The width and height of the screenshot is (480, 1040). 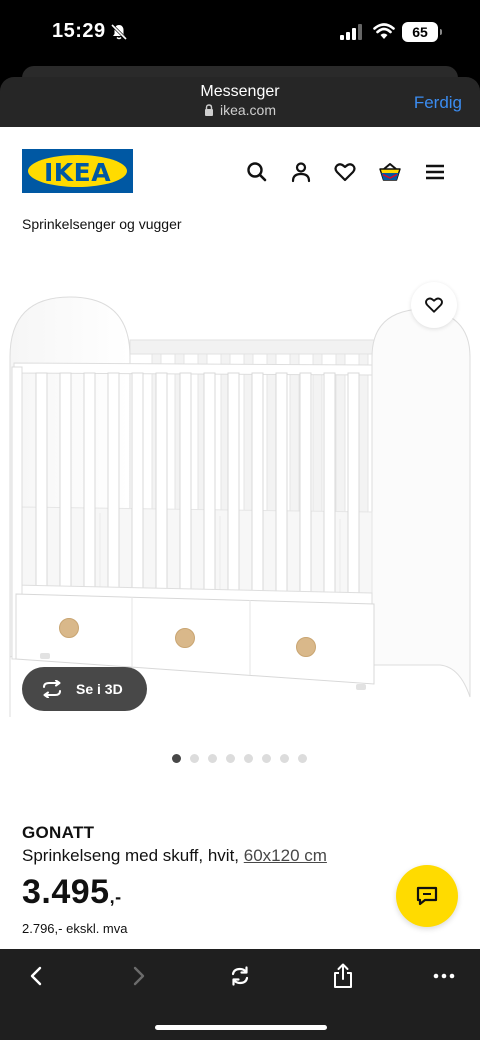 I want to click on image-carousel-dots, so click(x=239, y=759).